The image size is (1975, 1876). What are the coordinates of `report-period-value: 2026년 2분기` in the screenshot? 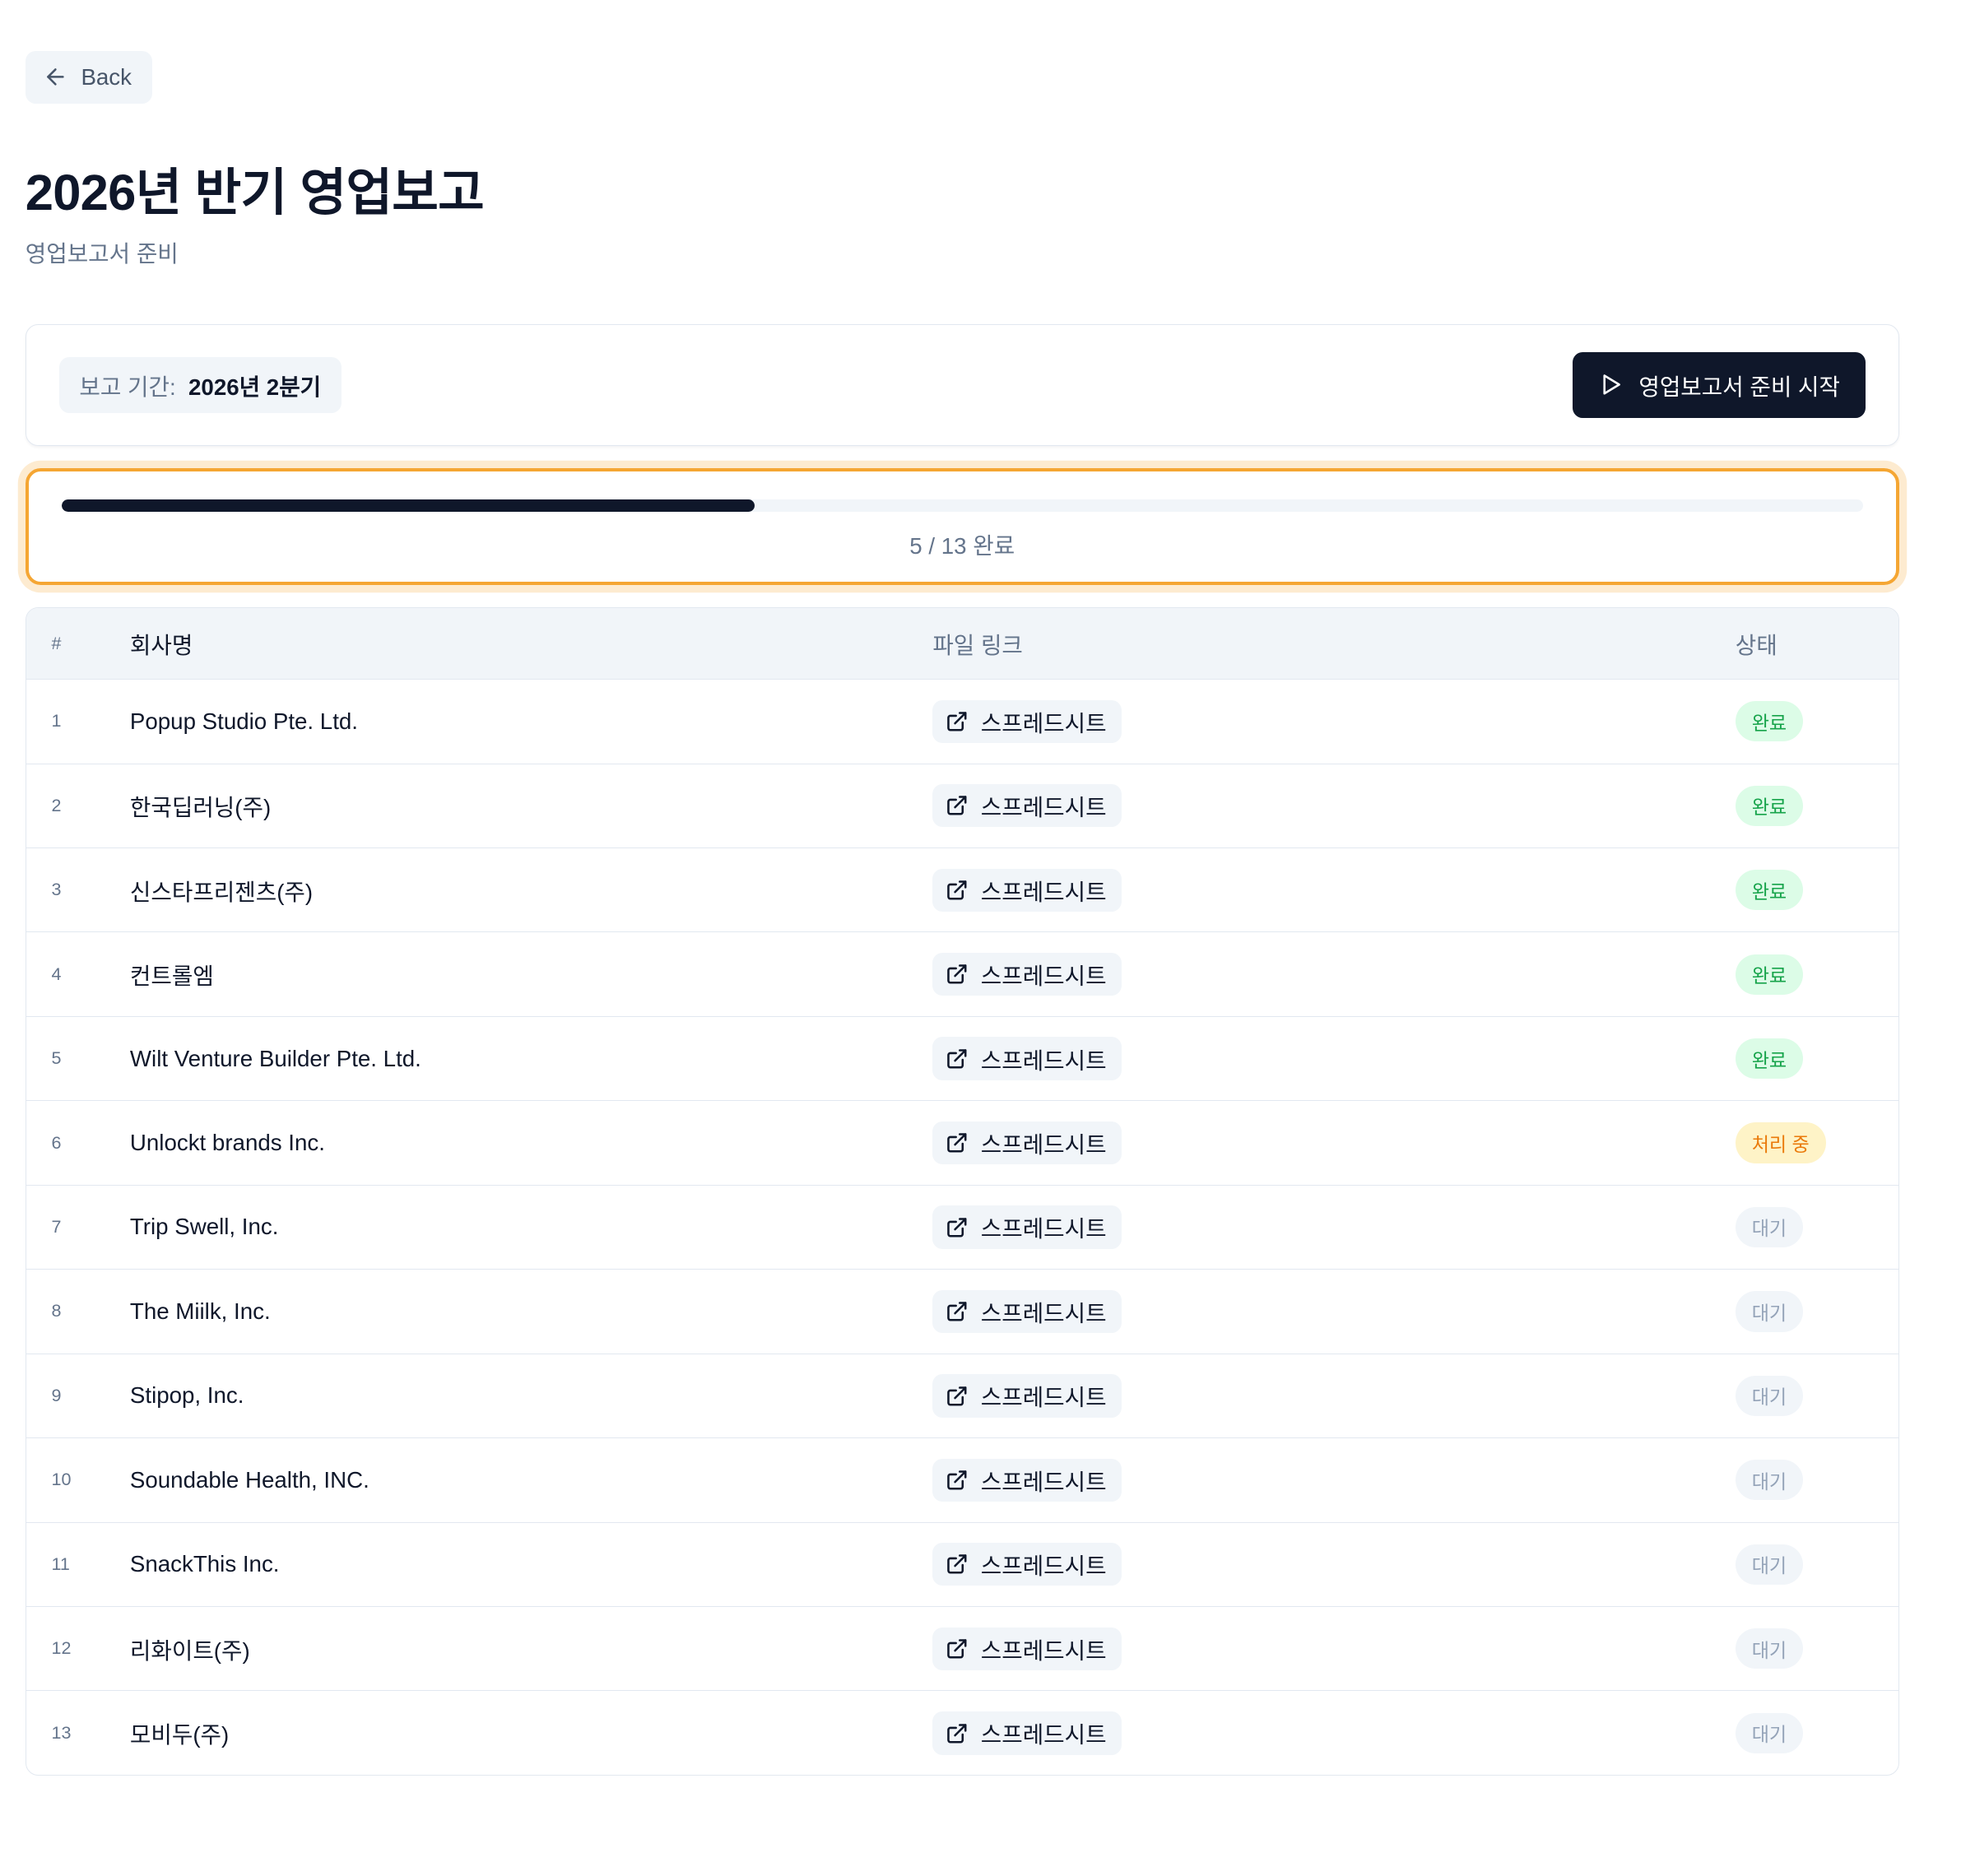 It's located at (255, 387).